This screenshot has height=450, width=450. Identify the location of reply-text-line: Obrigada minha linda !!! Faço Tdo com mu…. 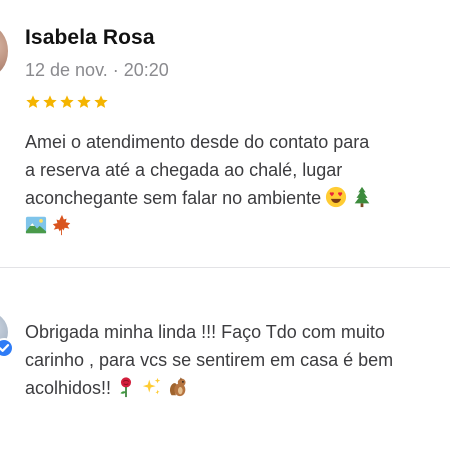
(205, 332).